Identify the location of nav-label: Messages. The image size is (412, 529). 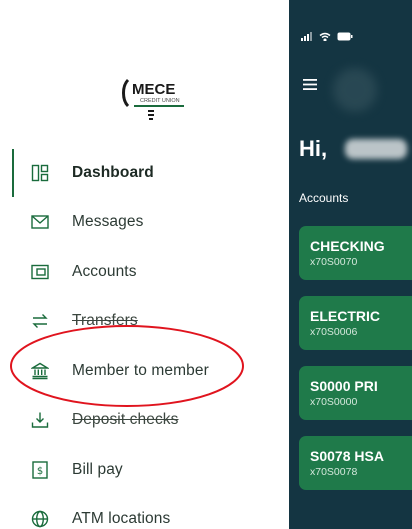
(108, 222).